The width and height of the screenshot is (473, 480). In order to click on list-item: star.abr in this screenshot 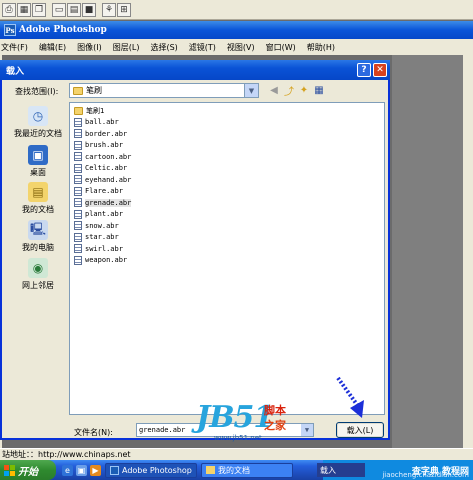, I will do `click(96, 237)`.